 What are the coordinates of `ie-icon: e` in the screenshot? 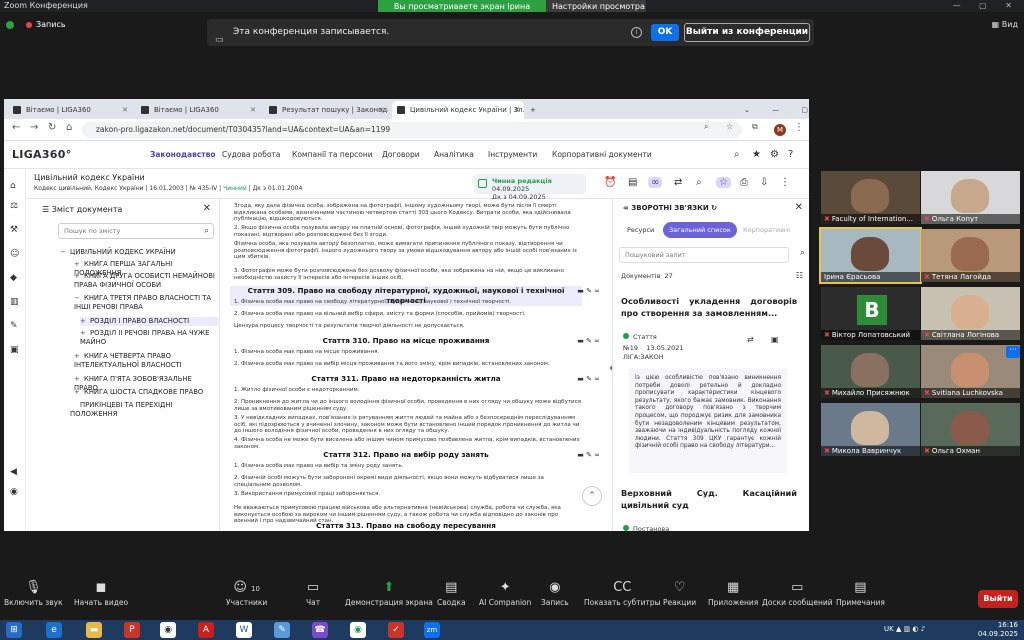 It's located at (54, 630).